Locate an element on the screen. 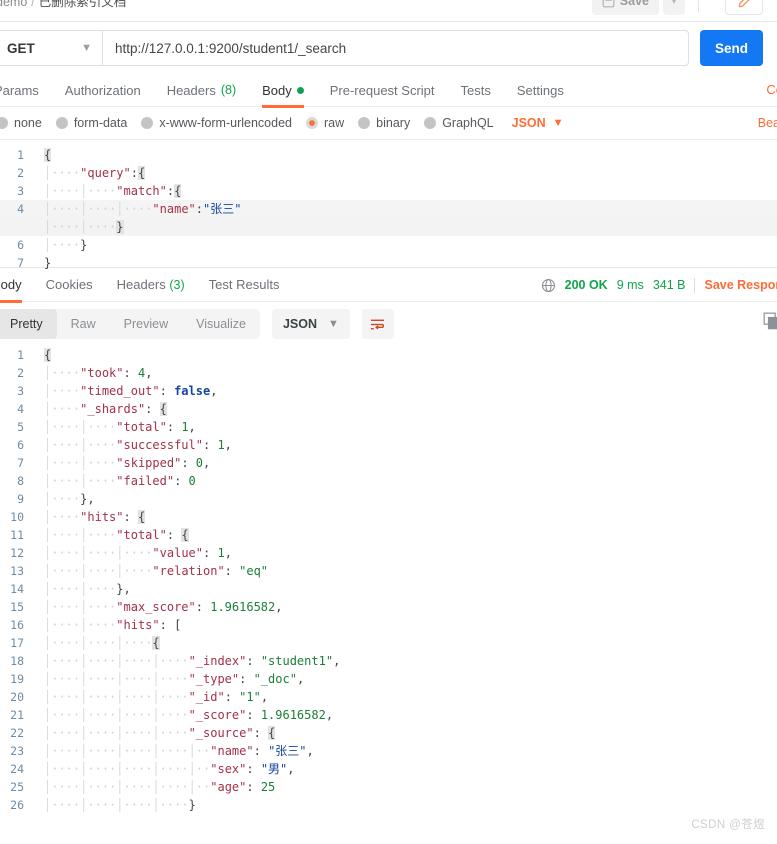 The height and width of the screenshot is (844, 777). line-number: 19 is located at coordinates (17, 679).